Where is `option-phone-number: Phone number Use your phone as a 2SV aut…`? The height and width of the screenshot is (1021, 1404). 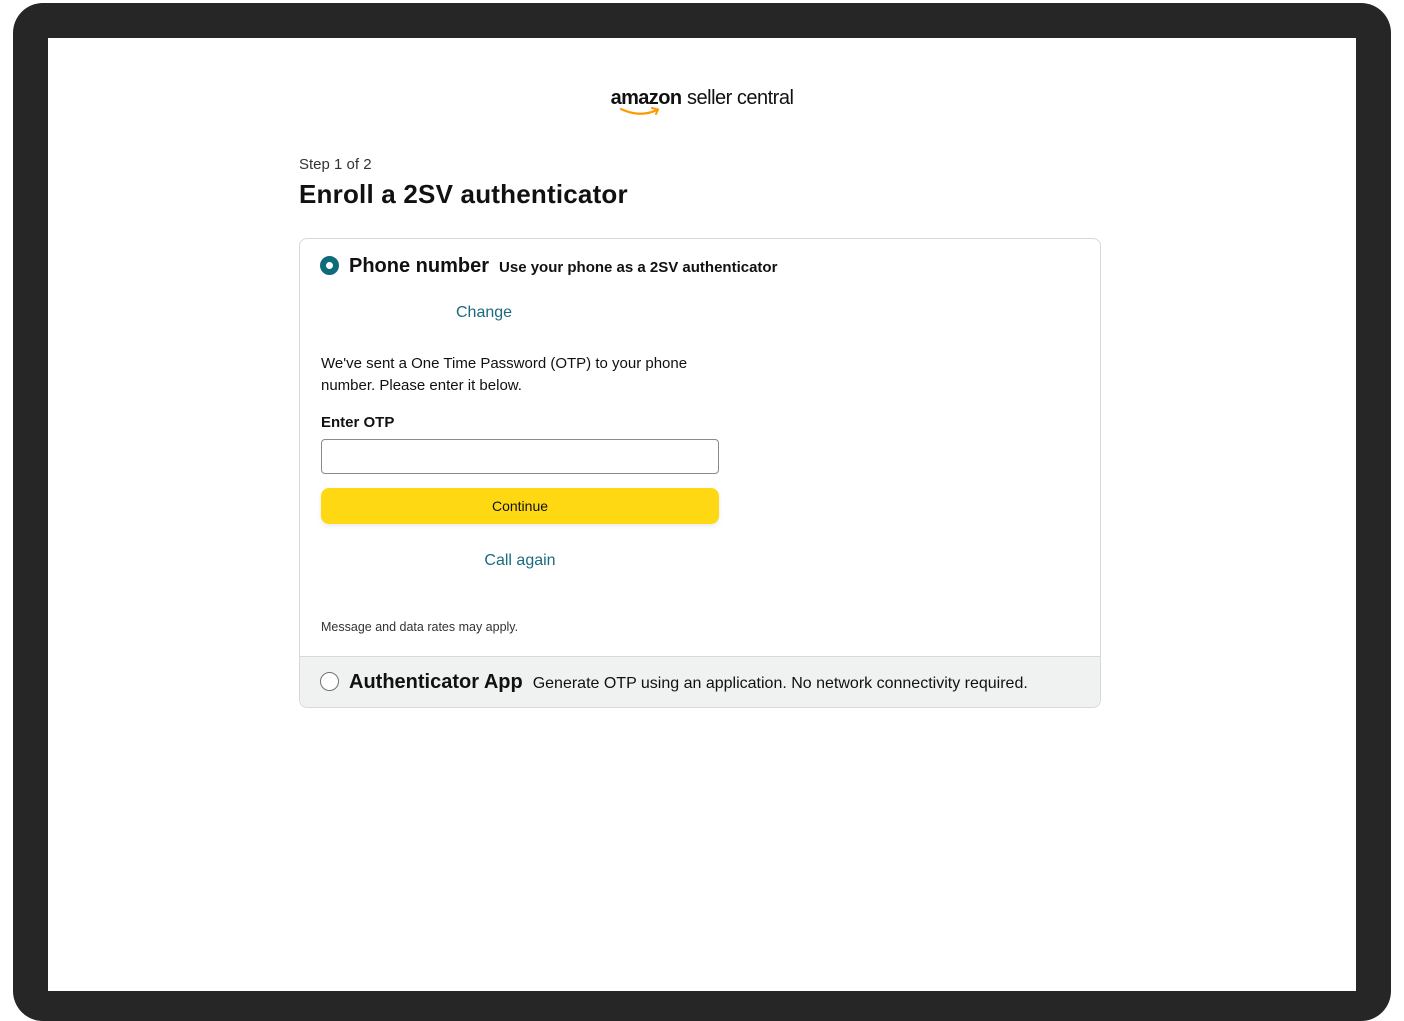
option-phone-number: Phone number Use your phone as a 2SV aut… is located at coordinates (548, 265).